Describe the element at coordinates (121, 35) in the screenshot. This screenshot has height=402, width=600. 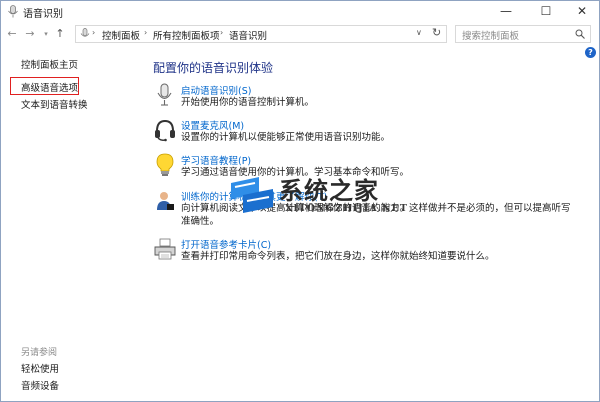
I see `breadcrumb-item: 控制面板` at that location.